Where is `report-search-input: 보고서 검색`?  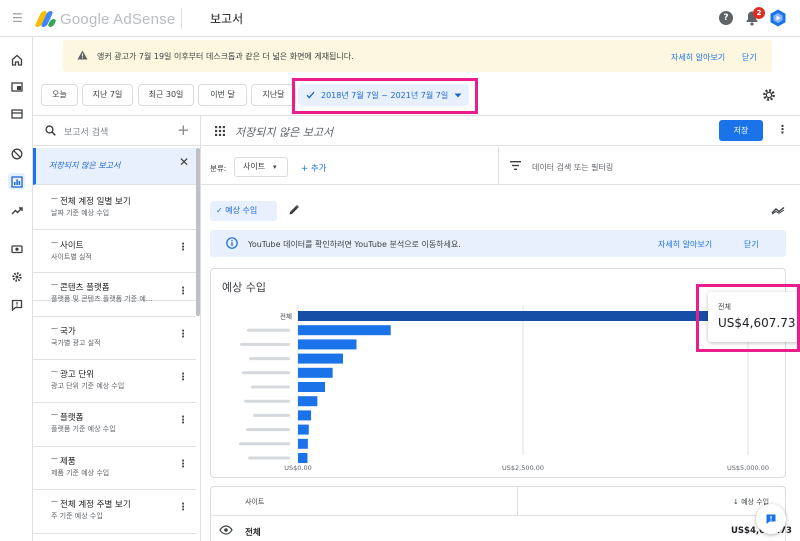
report-search-input: 보고서 검색 is located at coordinates (86, 131).